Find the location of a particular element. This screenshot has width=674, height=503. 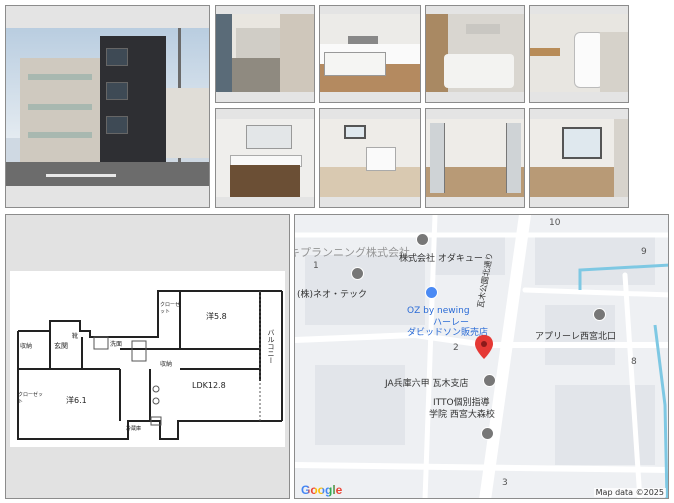

closet-room-photo-frame is located at coordinates (475, 158).